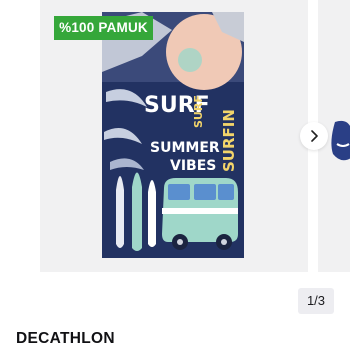 The image size is (350, 350). I want to click on chevron-right-icon, so click(314, 136).